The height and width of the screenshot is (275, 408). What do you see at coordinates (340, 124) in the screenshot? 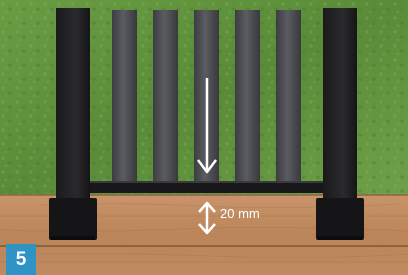
I see `right-post` at bounding box center [340, 124].